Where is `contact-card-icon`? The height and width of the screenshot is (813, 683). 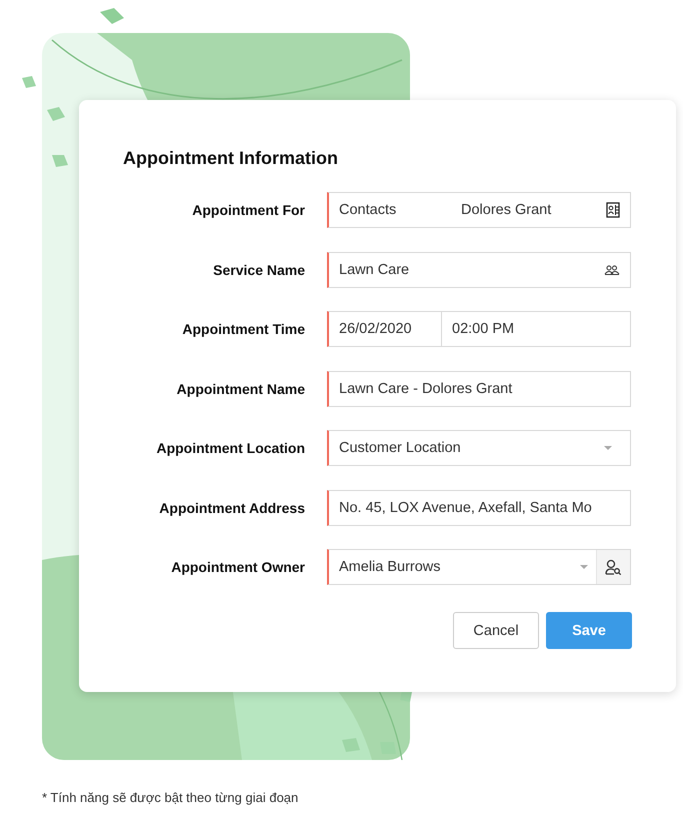 contact-card-icon is located at coordinates (613, 210).